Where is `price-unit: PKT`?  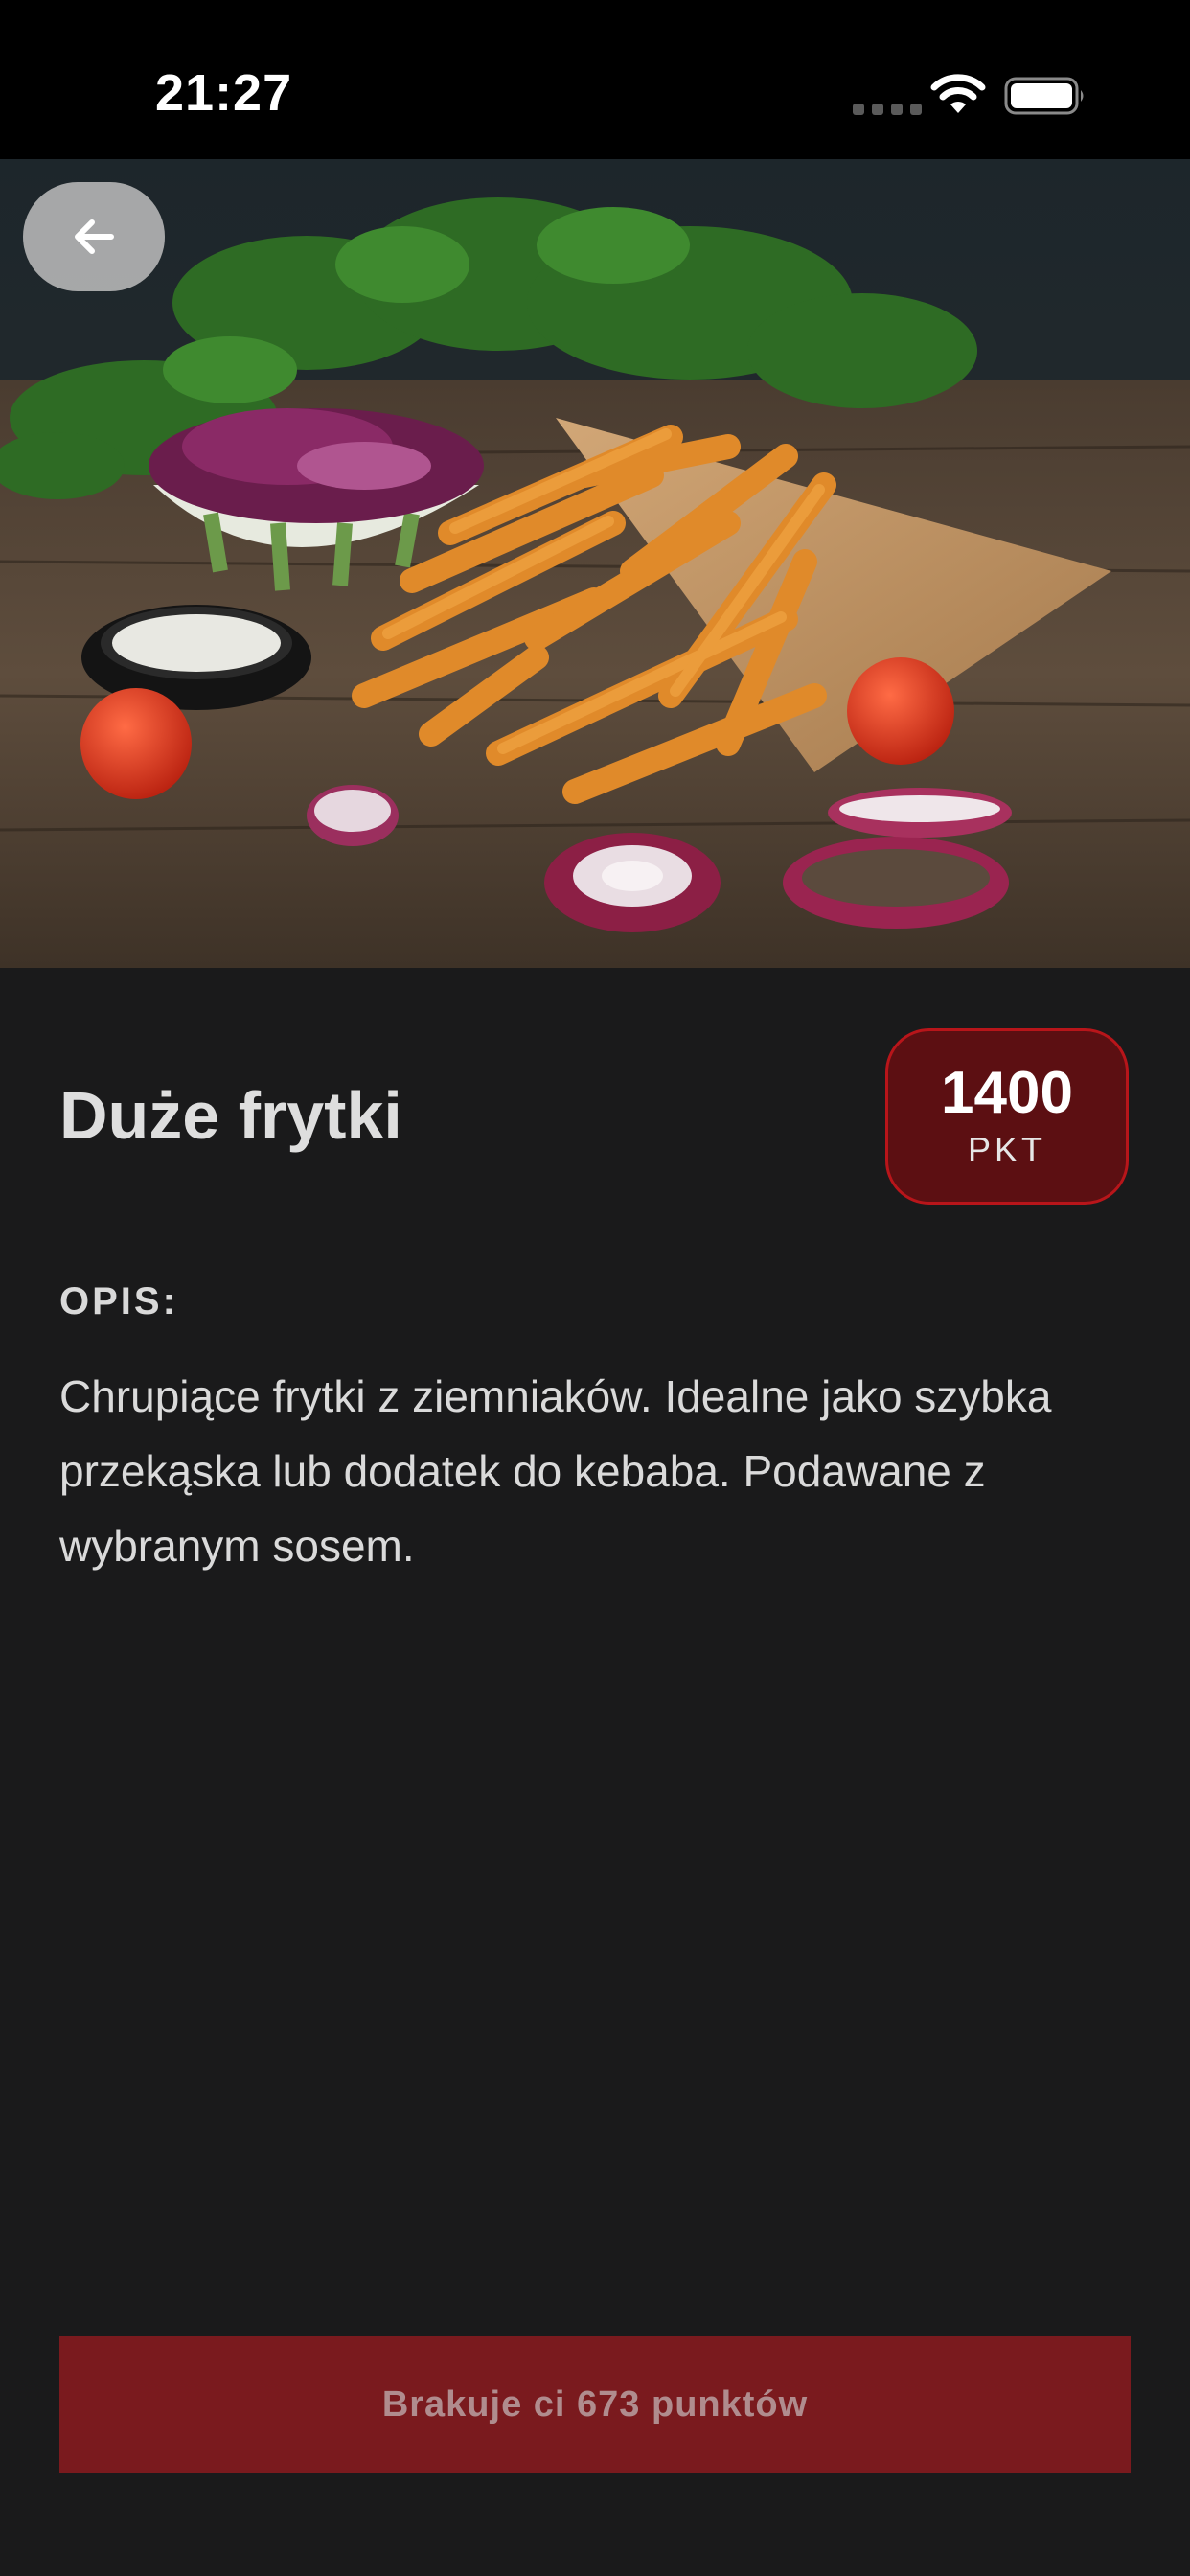
price-unit: PKT is located at coordinates (1007, 1149).